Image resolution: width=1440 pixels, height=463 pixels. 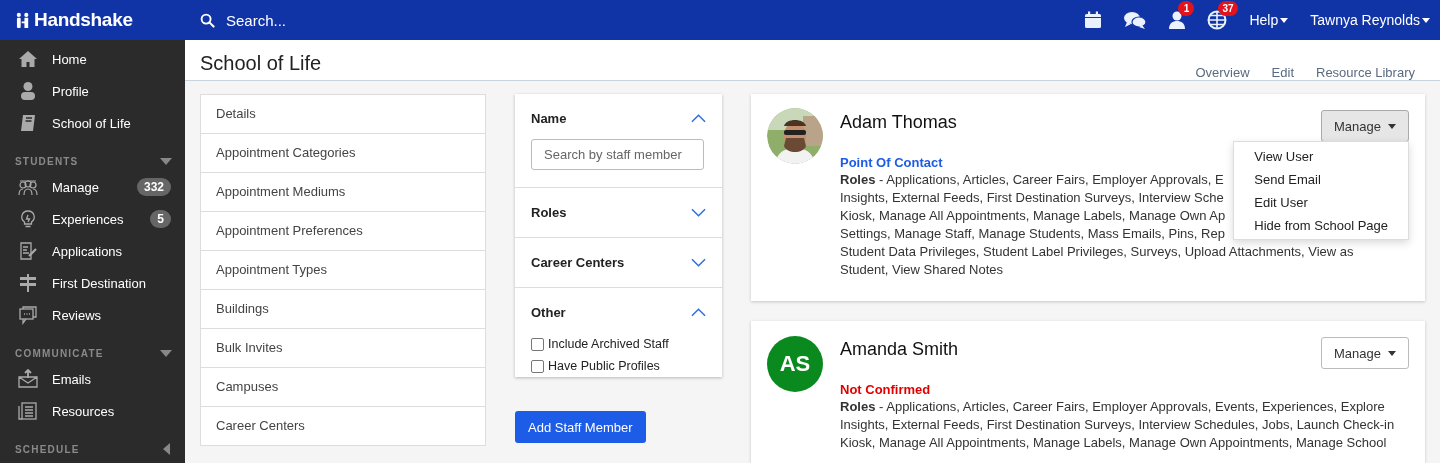 What do you see at coordinates (92, 219) in the screenshot?
I see `sidebar-item: Experiences 5` at bounding box center [92, 219].